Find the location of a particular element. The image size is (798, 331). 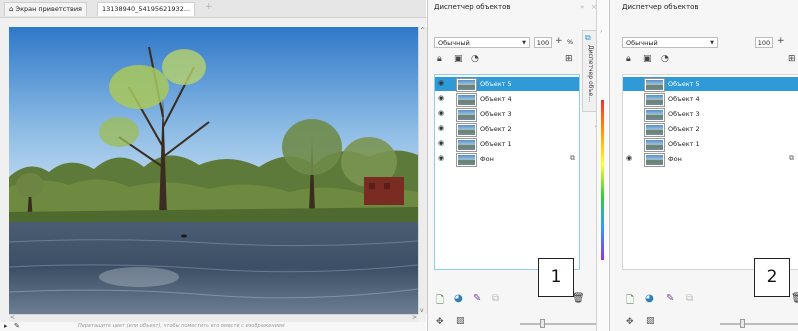

layer-row: ◉ Объект 1 is located at coordinates (507, 144).